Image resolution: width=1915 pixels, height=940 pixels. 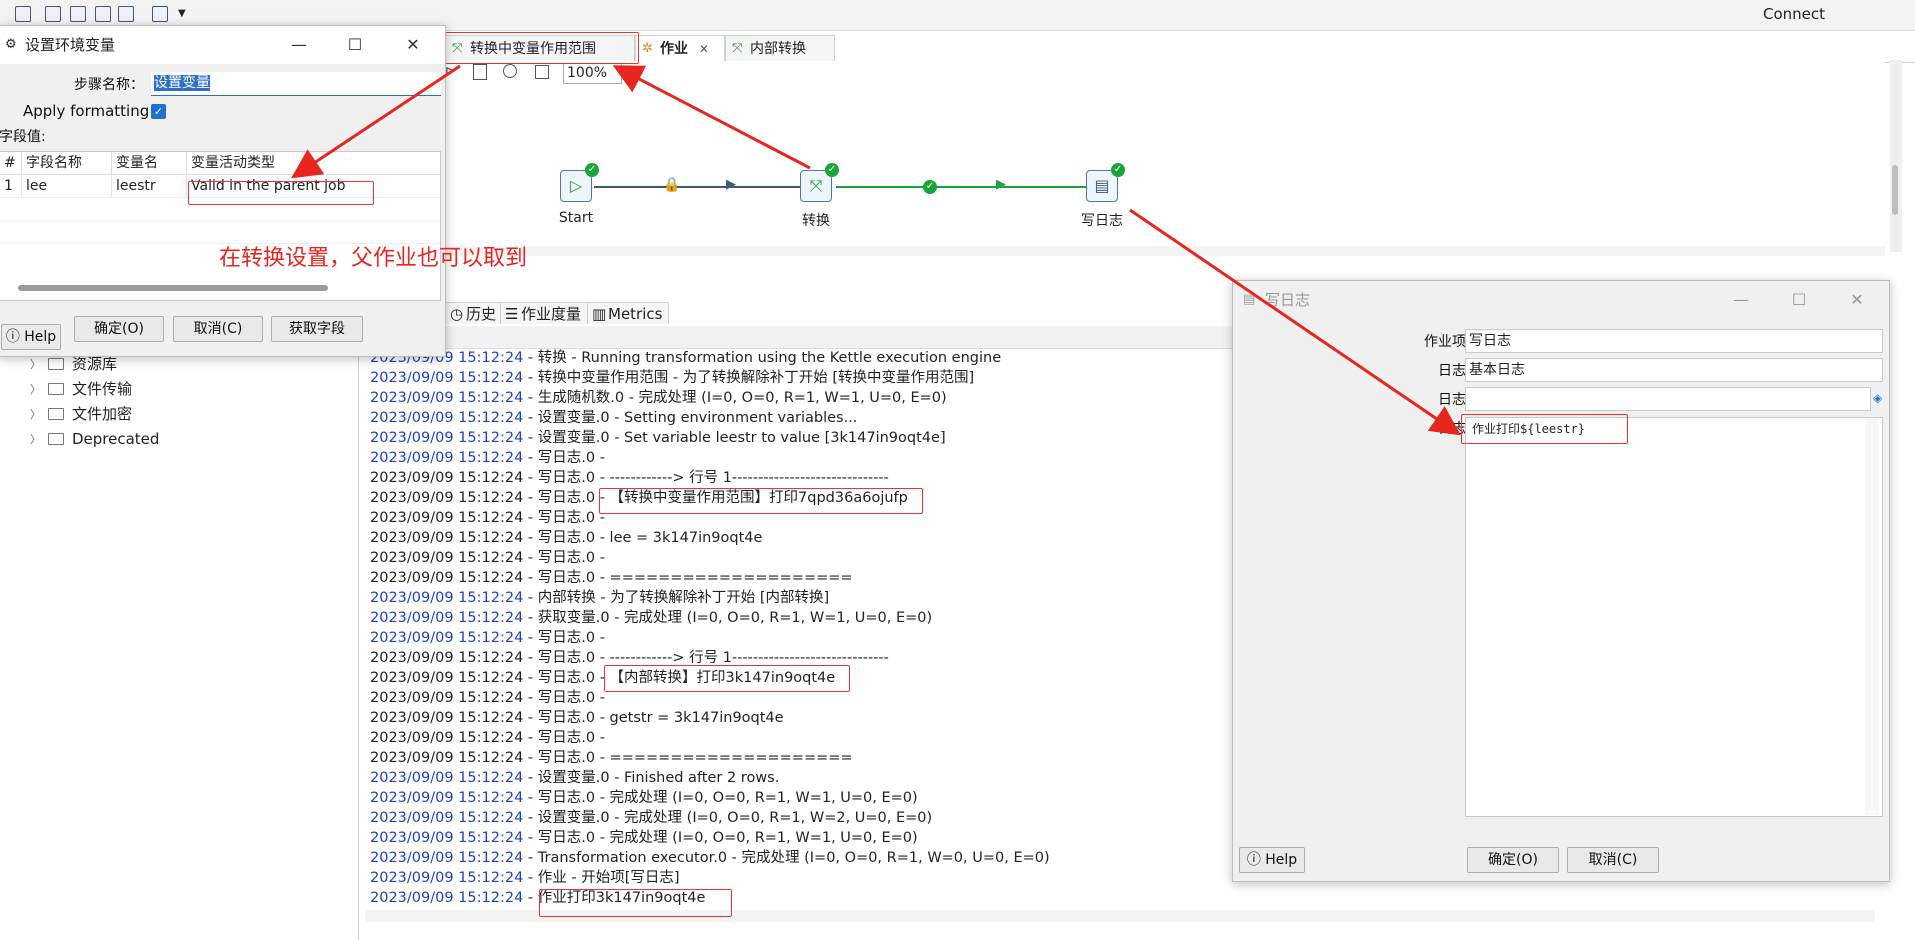 I want to click on arrow-to-variable-scope, so click(x=376, y=121).